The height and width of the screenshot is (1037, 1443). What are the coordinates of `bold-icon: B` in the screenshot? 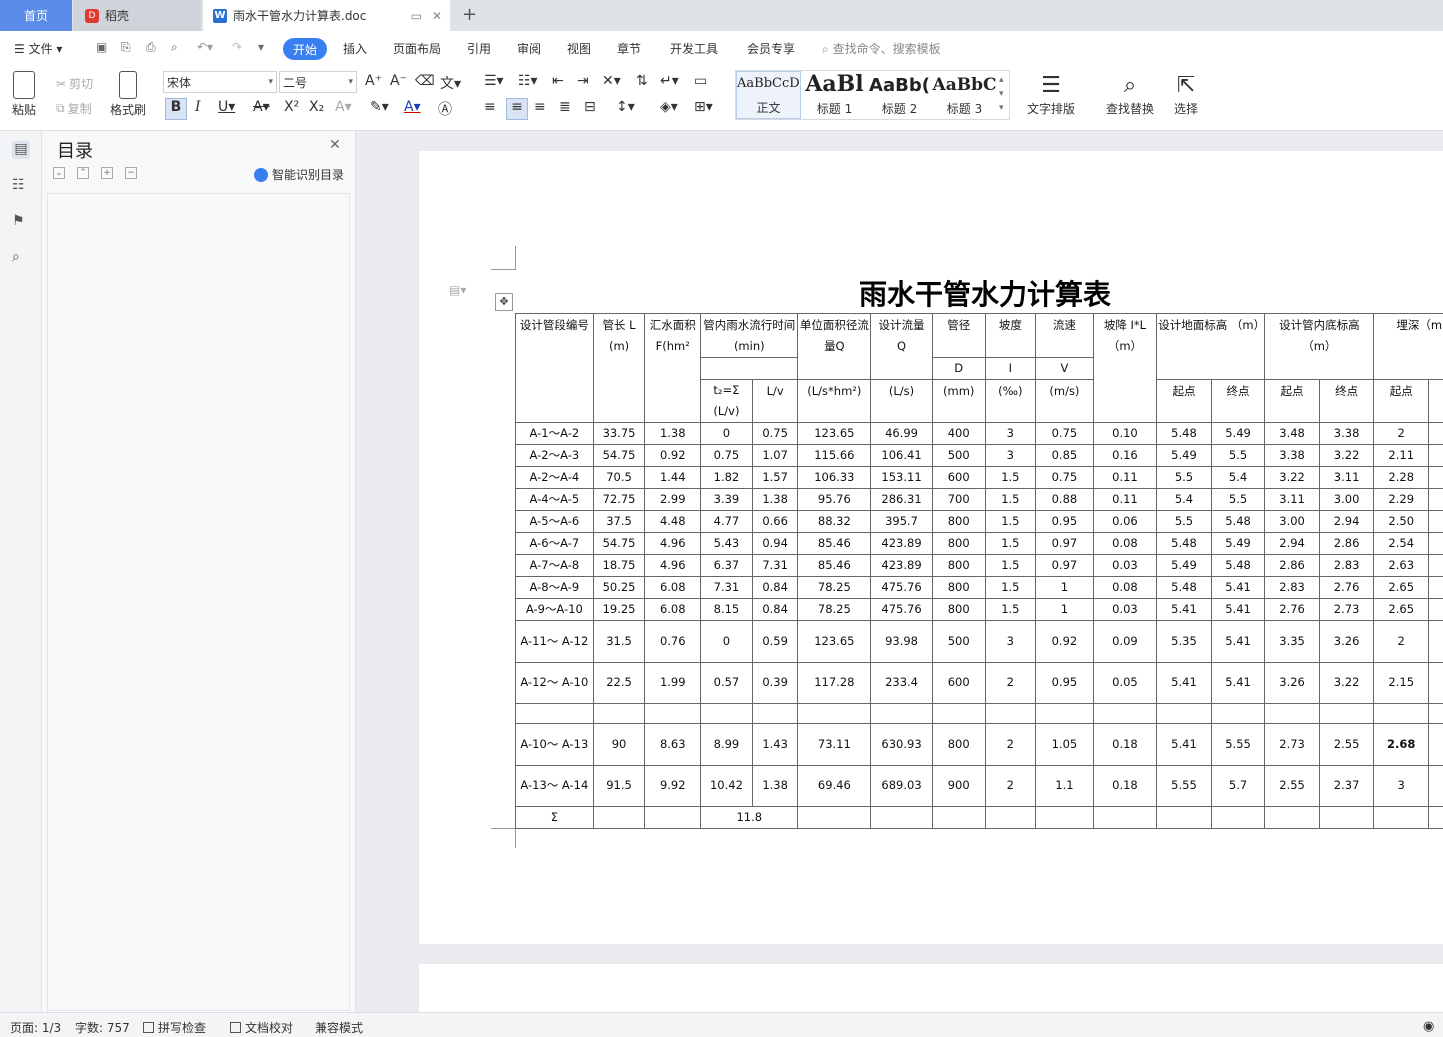 It's located at (176, 109).